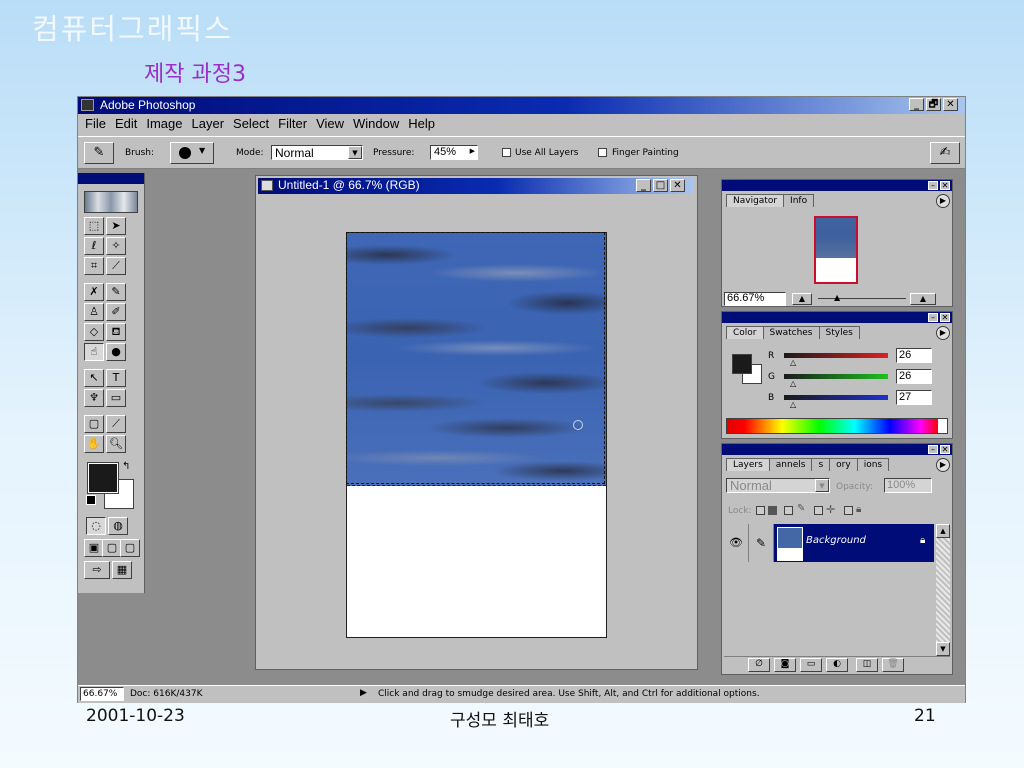  What do you see at coordinates (755, 299) in the screenshot?
I see `navigator-zoom-input: 66.67%` at bounding box center [755, 299].